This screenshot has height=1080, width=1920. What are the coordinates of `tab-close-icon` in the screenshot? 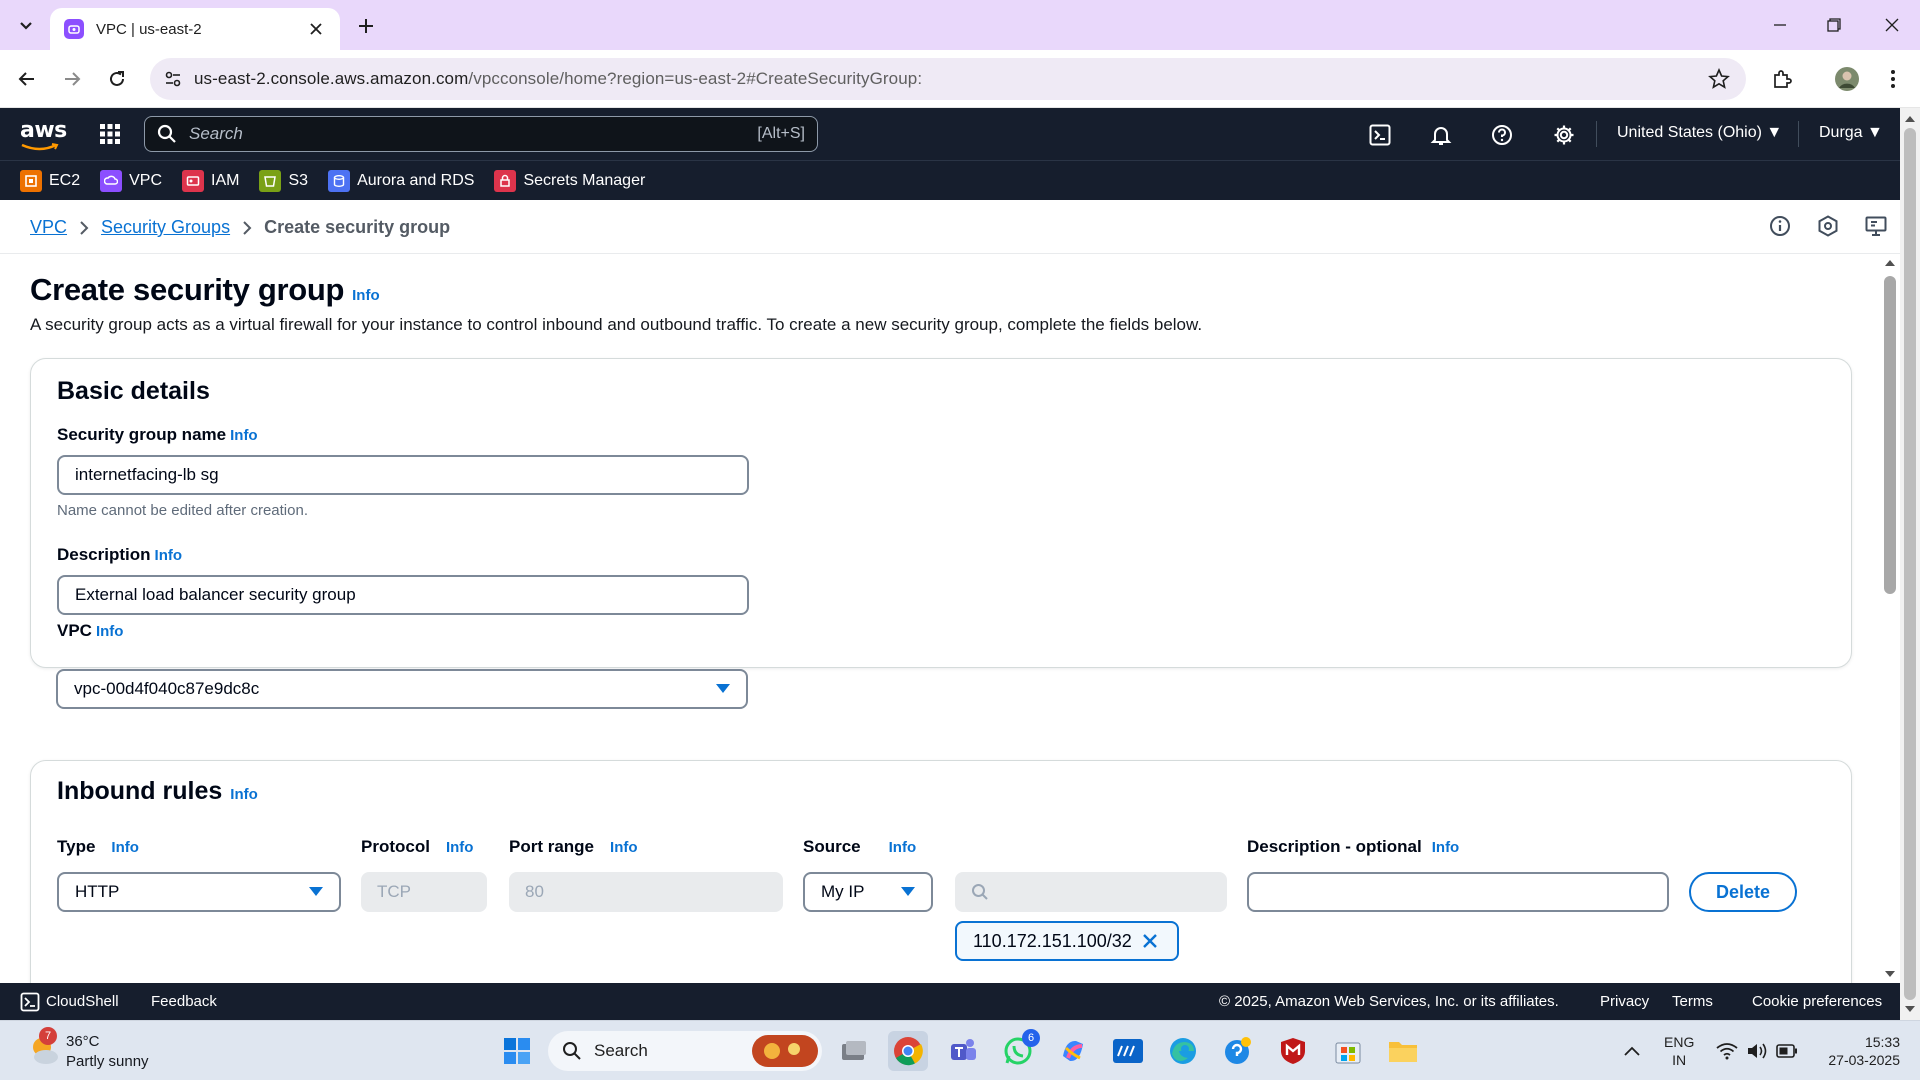 It's located at (316, 29).